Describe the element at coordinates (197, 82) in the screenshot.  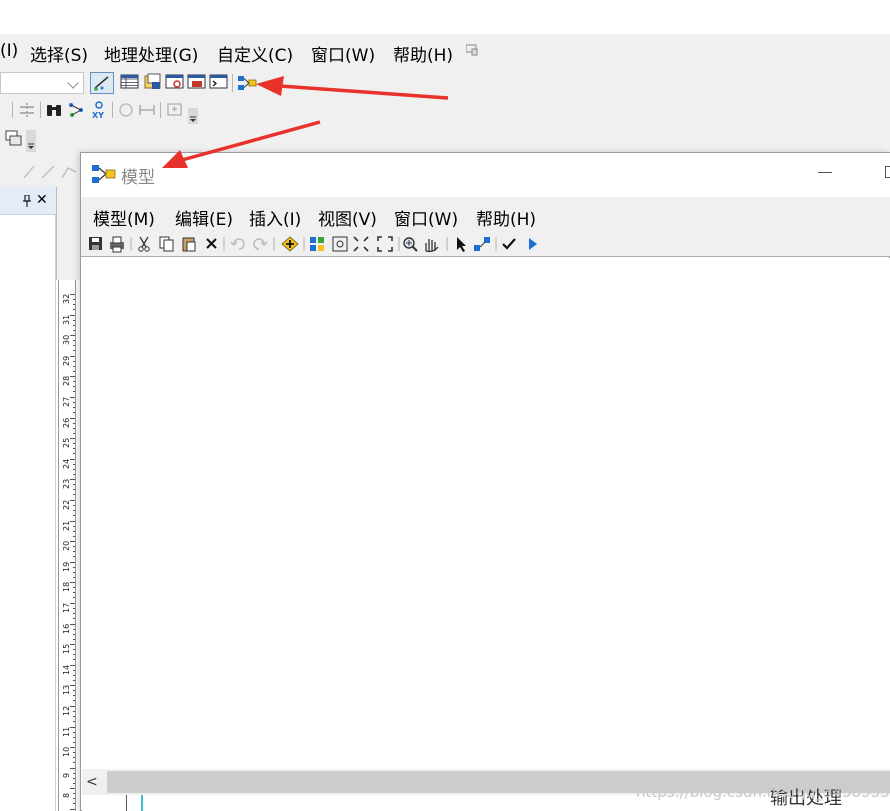
I see `arctoolbox-icon` at that location.